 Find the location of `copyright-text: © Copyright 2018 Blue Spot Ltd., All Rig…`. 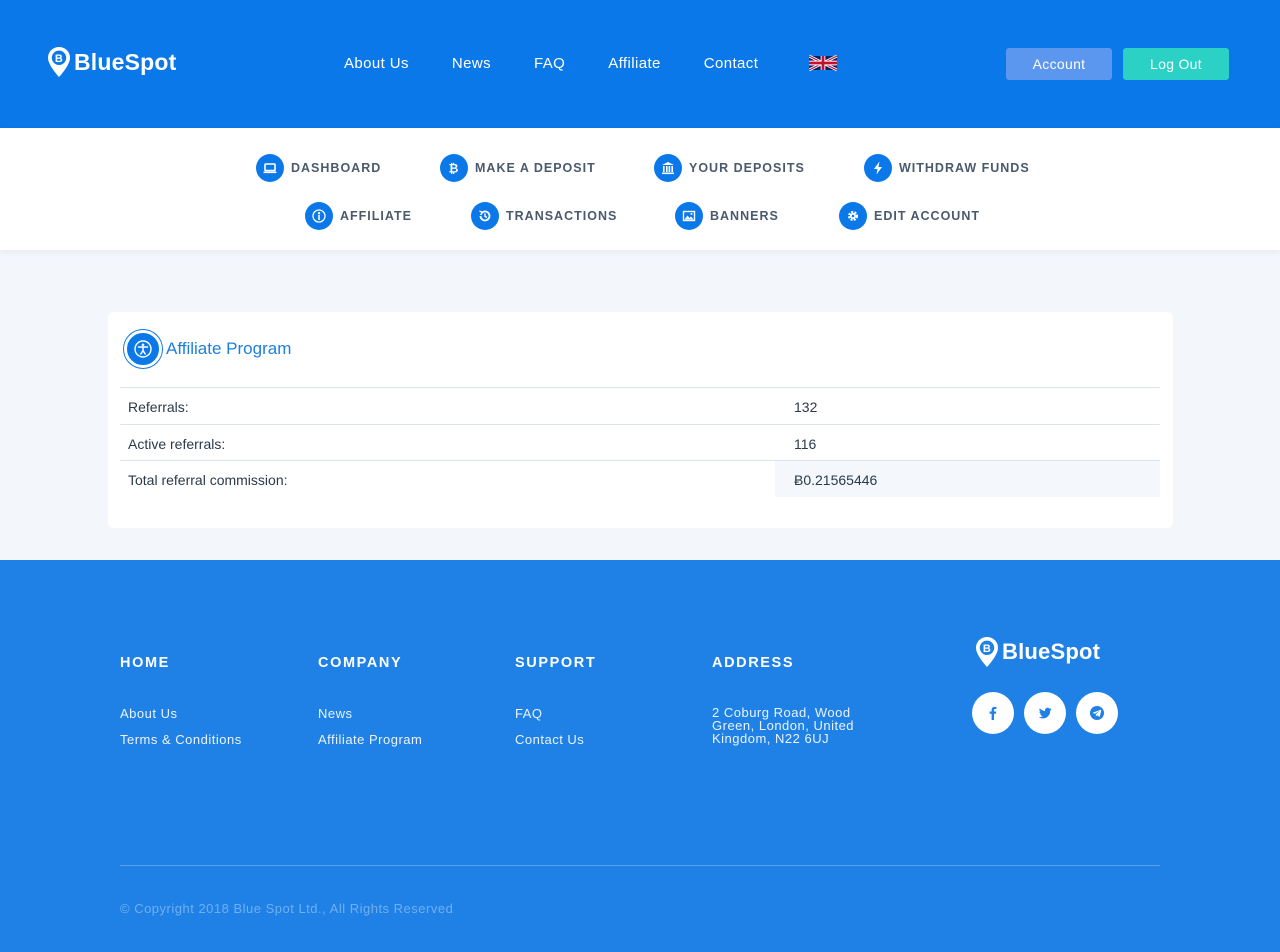

copyright-text: © Copyright 2018 Blue Spot Ltd., All Rig… is located at coordinates (287, 908).